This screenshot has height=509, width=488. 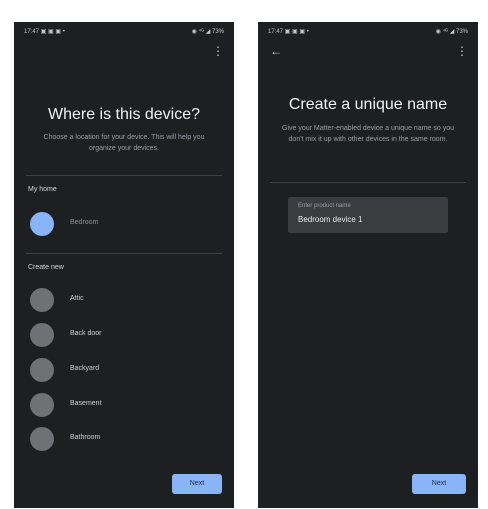 What do you see at coordinates (368, 215) in the screenshot?
I see `product-name-field: Enter product name Bedroom device 1` at bounding box center [368, 215].